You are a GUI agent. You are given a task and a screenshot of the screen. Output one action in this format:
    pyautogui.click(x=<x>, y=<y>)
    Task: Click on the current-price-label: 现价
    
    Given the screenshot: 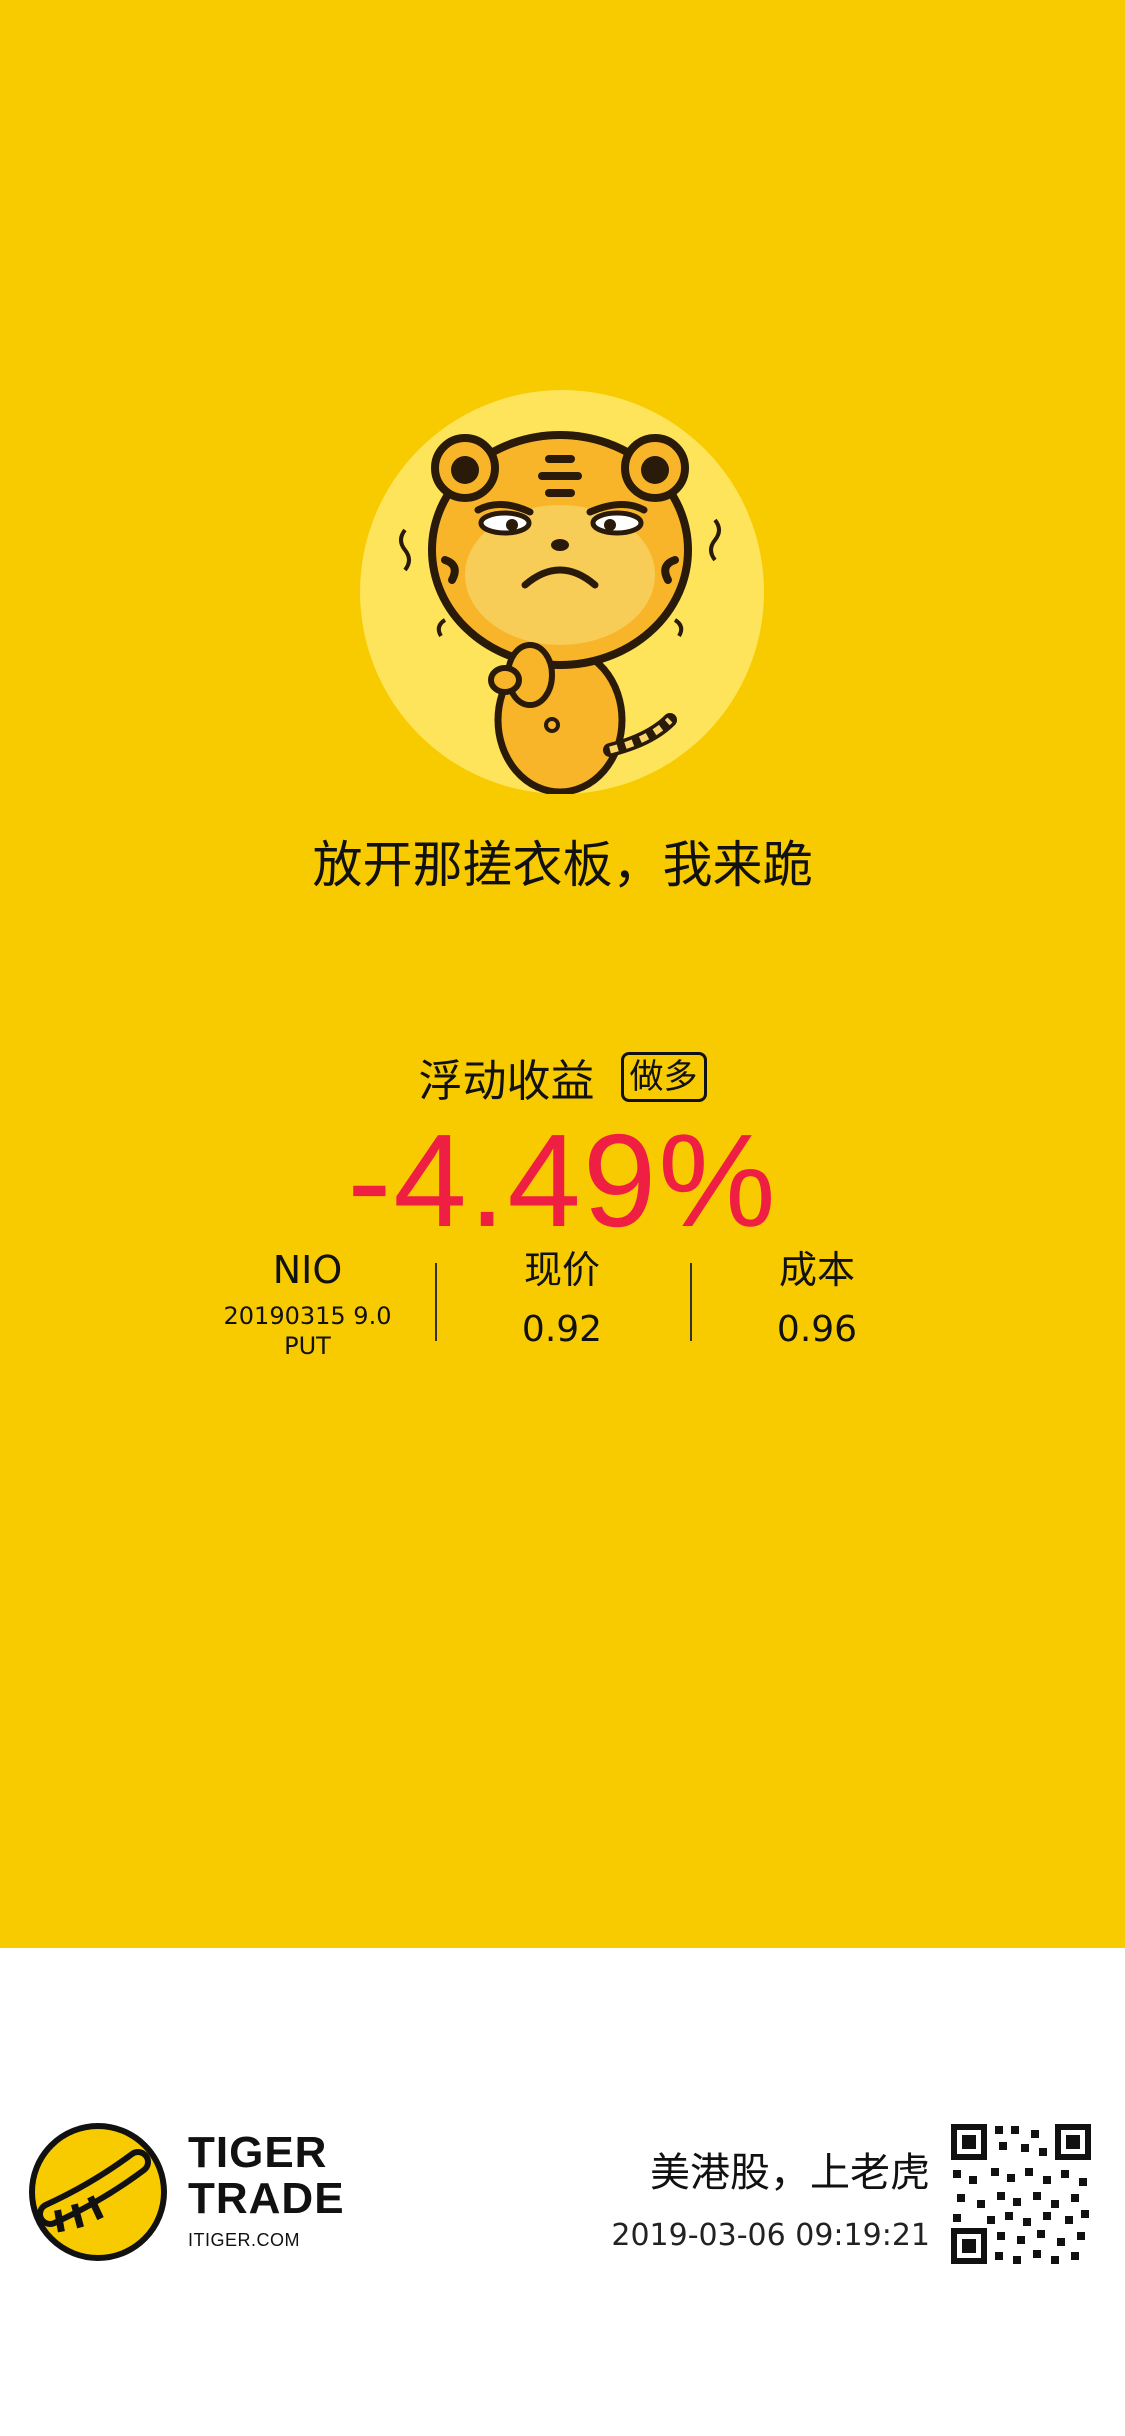 What is the action you would take?
    pyautogui.click(x=561, y=1270)
    